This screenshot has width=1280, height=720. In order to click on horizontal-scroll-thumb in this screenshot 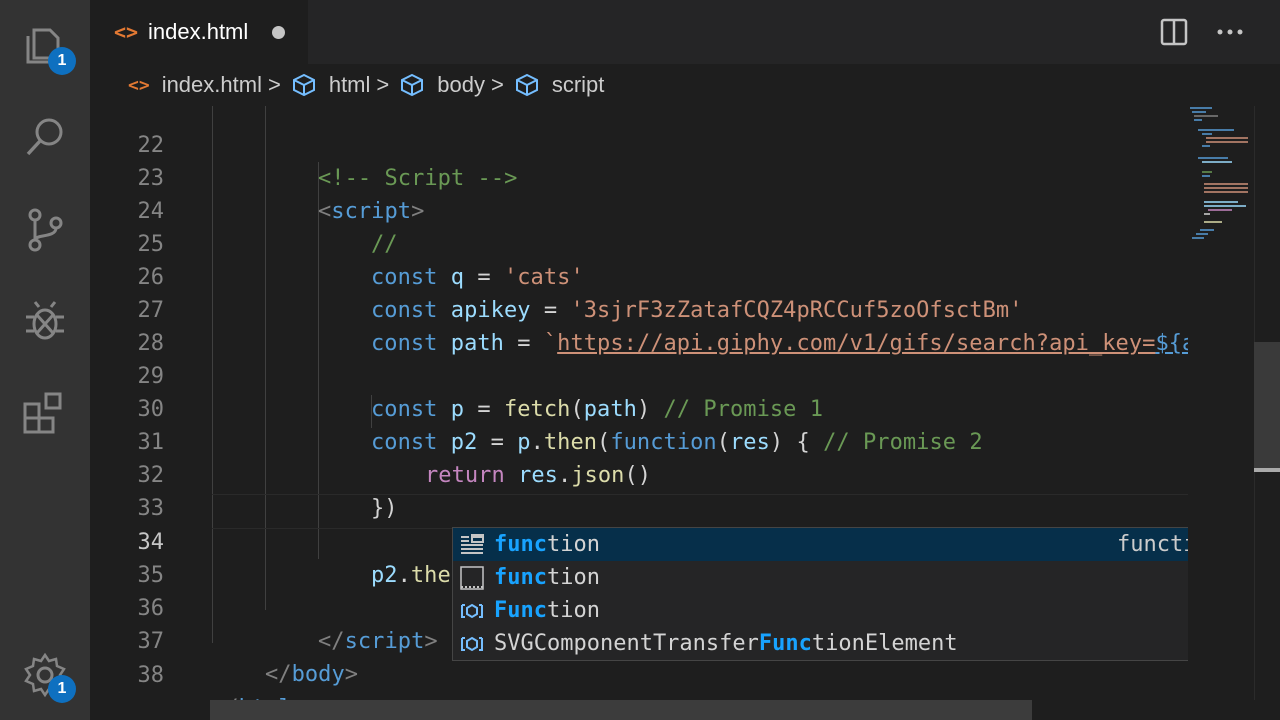, I will do `click(621, 710)`.